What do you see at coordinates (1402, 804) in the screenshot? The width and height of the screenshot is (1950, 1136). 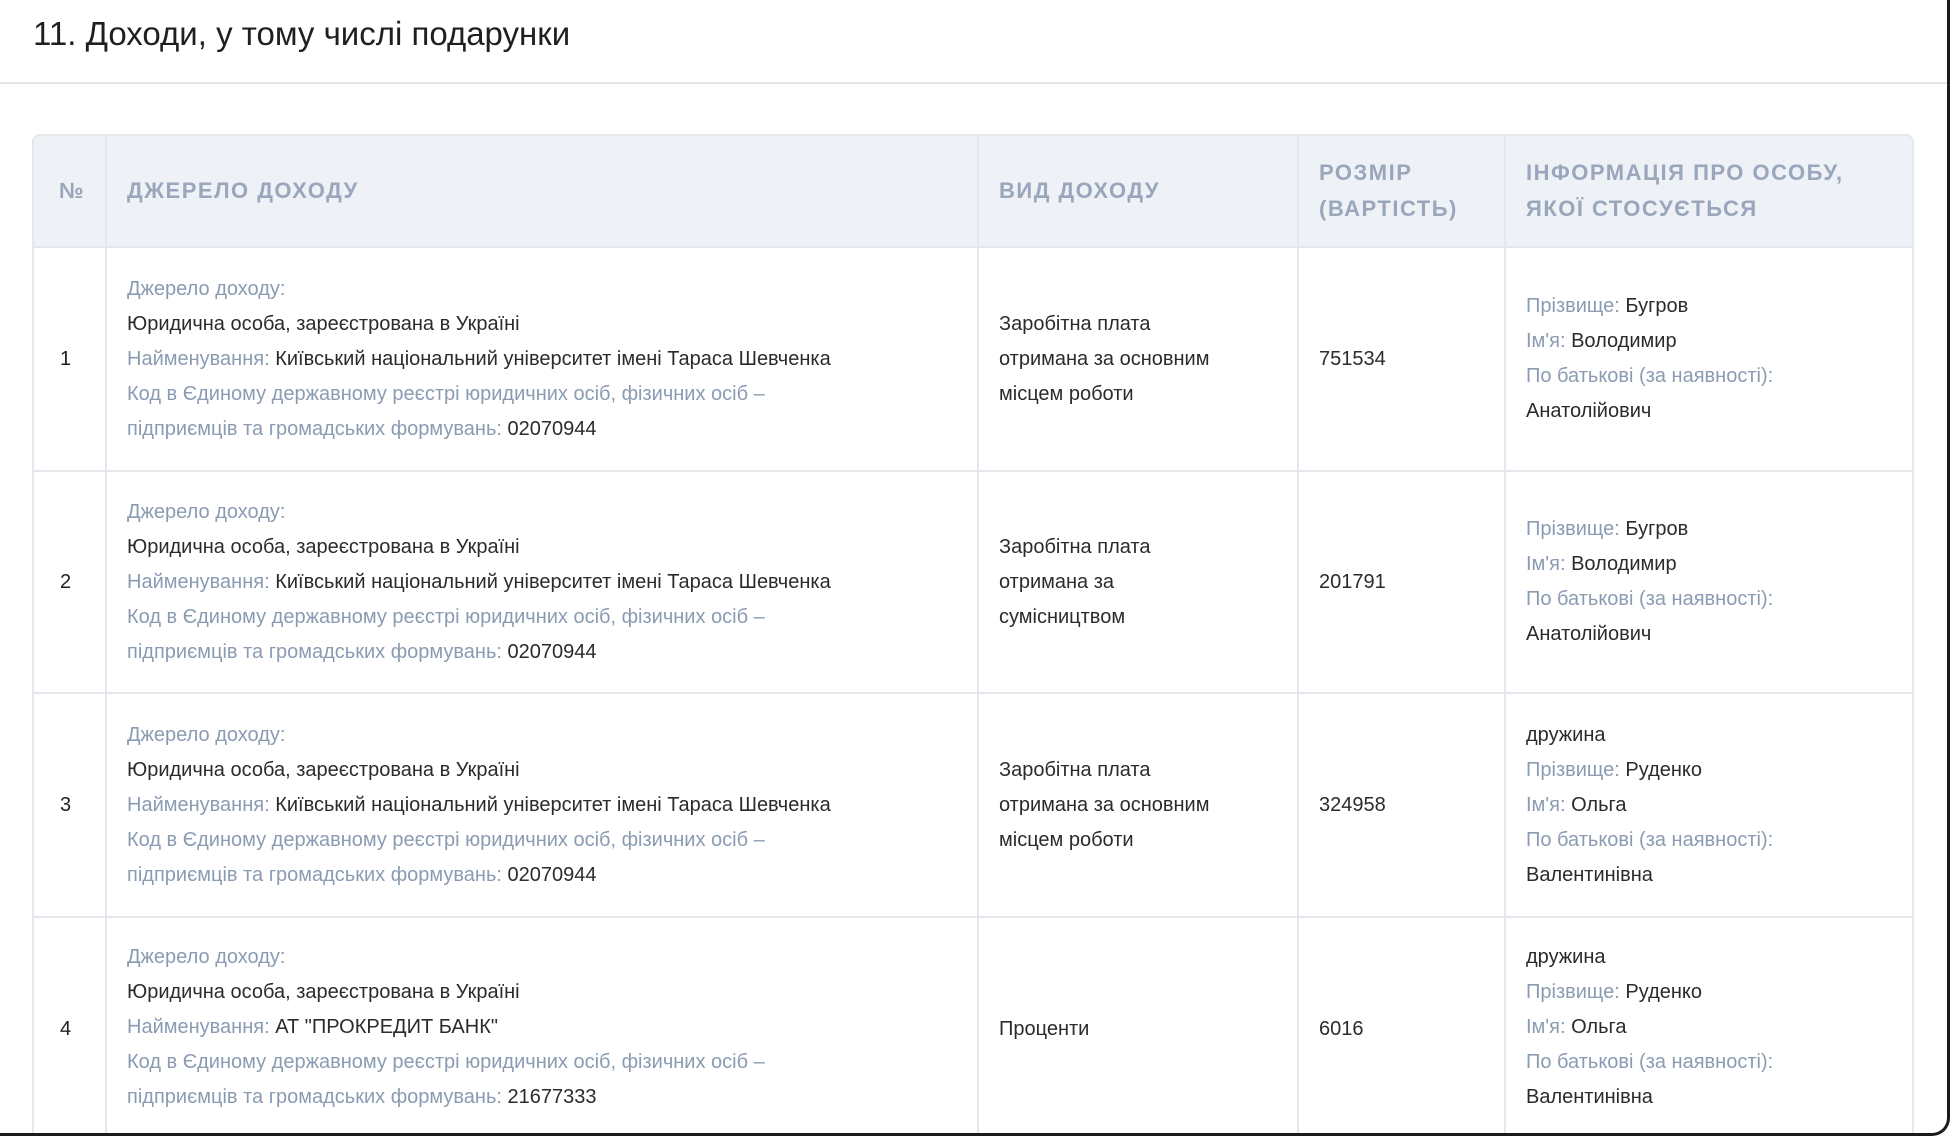 I see `amount-cell: 324958` at bounding box center [1402, 804].